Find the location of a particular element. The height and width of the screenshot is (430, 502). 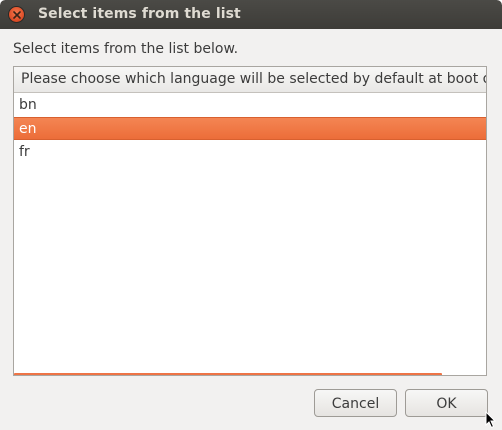

list-item-fr: fr is located at coordinates (250, 152).